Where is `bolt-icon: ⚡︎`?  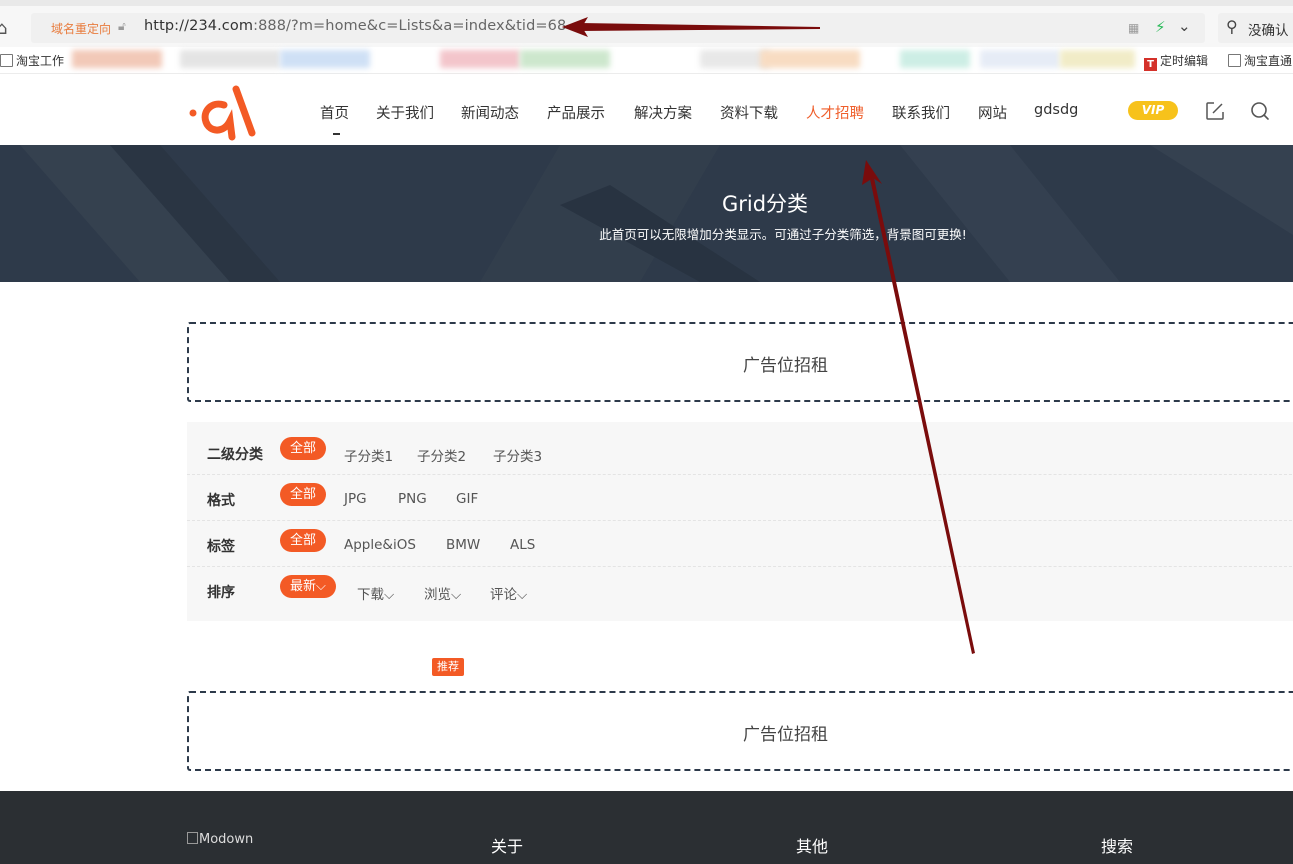
bolt-icon: ⚡︎ is located at coordinates (1160, 27).